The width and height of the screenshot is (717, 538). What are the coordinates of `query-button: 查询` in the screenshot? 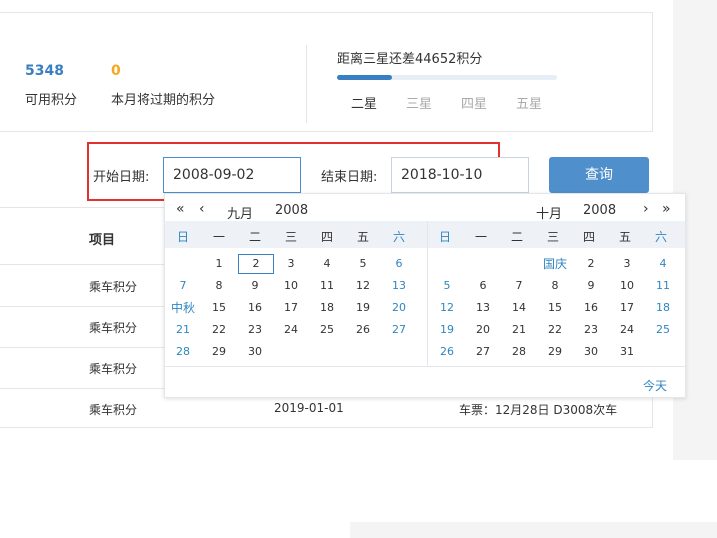 It's located at (599, 175).